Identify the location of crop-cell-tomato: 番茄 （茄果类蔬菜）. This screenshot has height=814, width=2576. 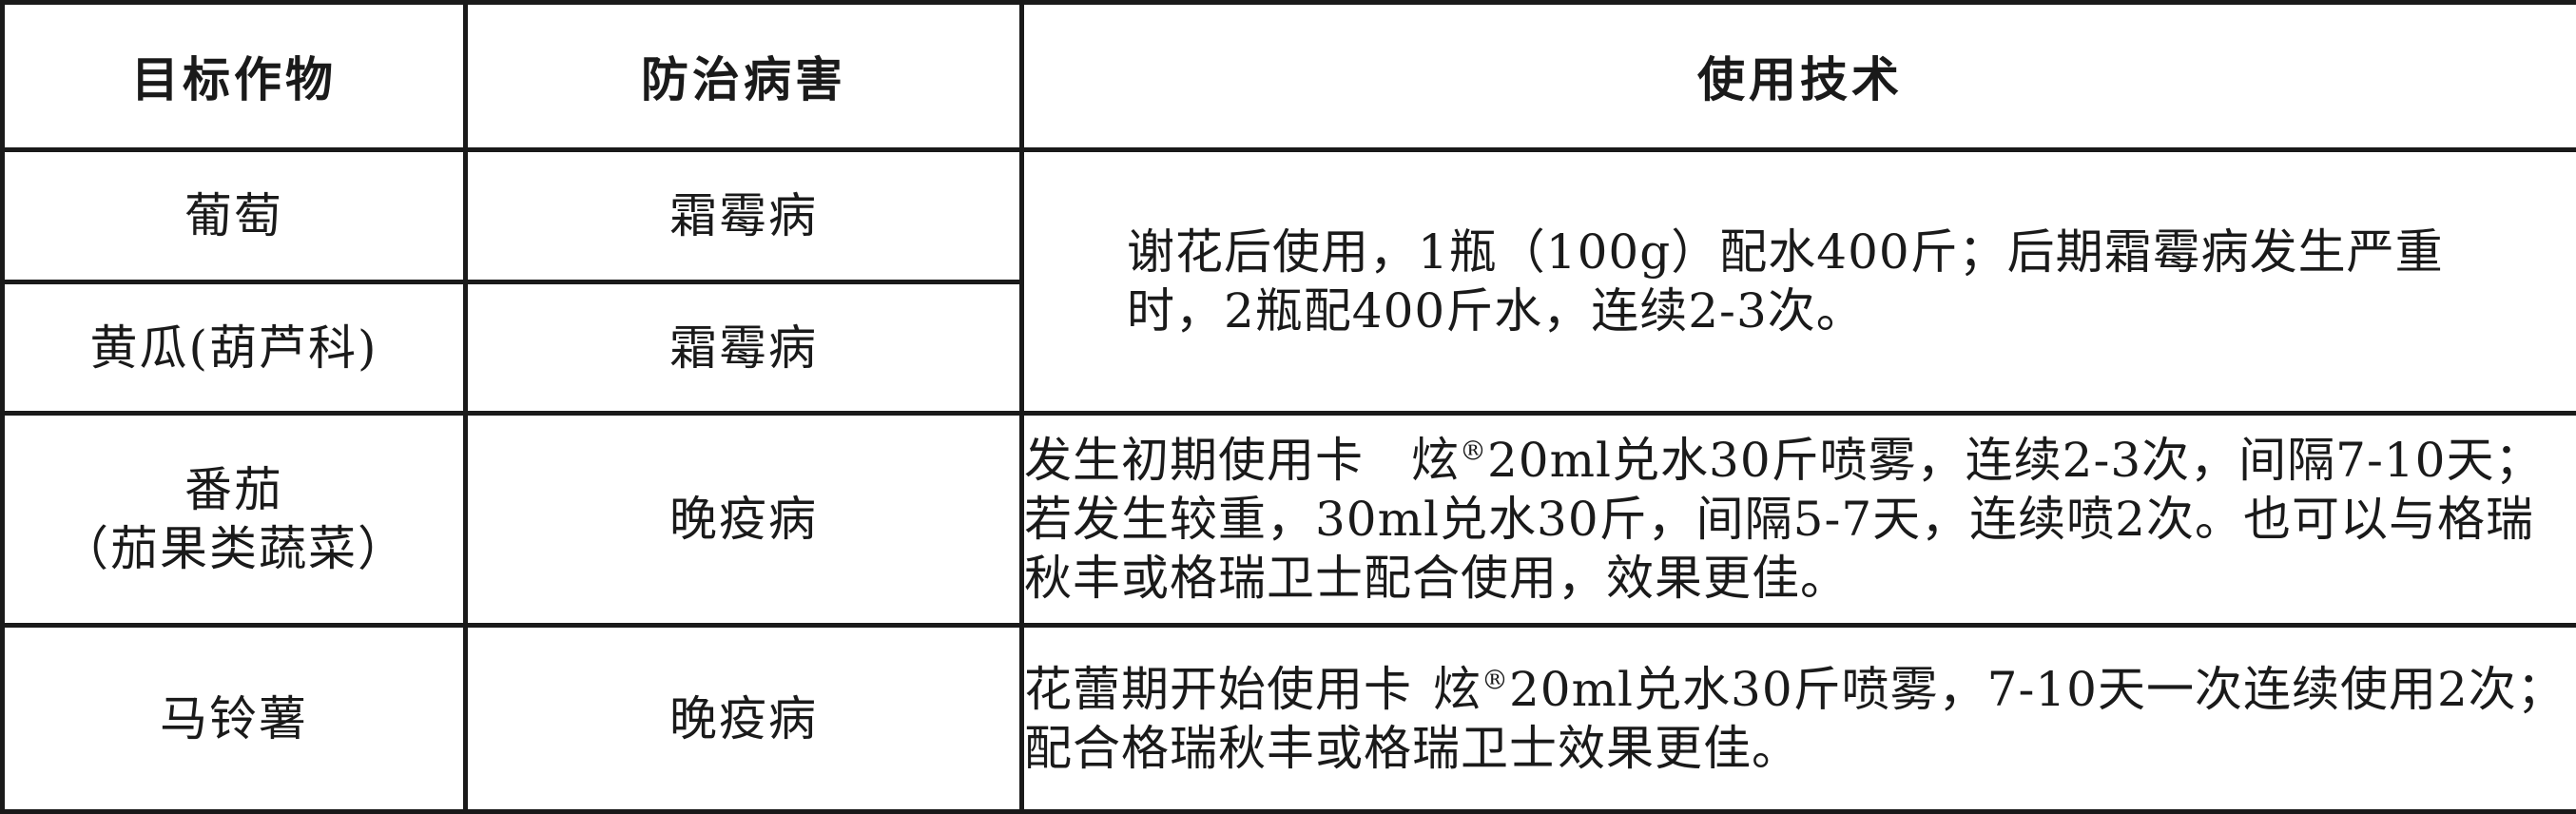
(234, 520).